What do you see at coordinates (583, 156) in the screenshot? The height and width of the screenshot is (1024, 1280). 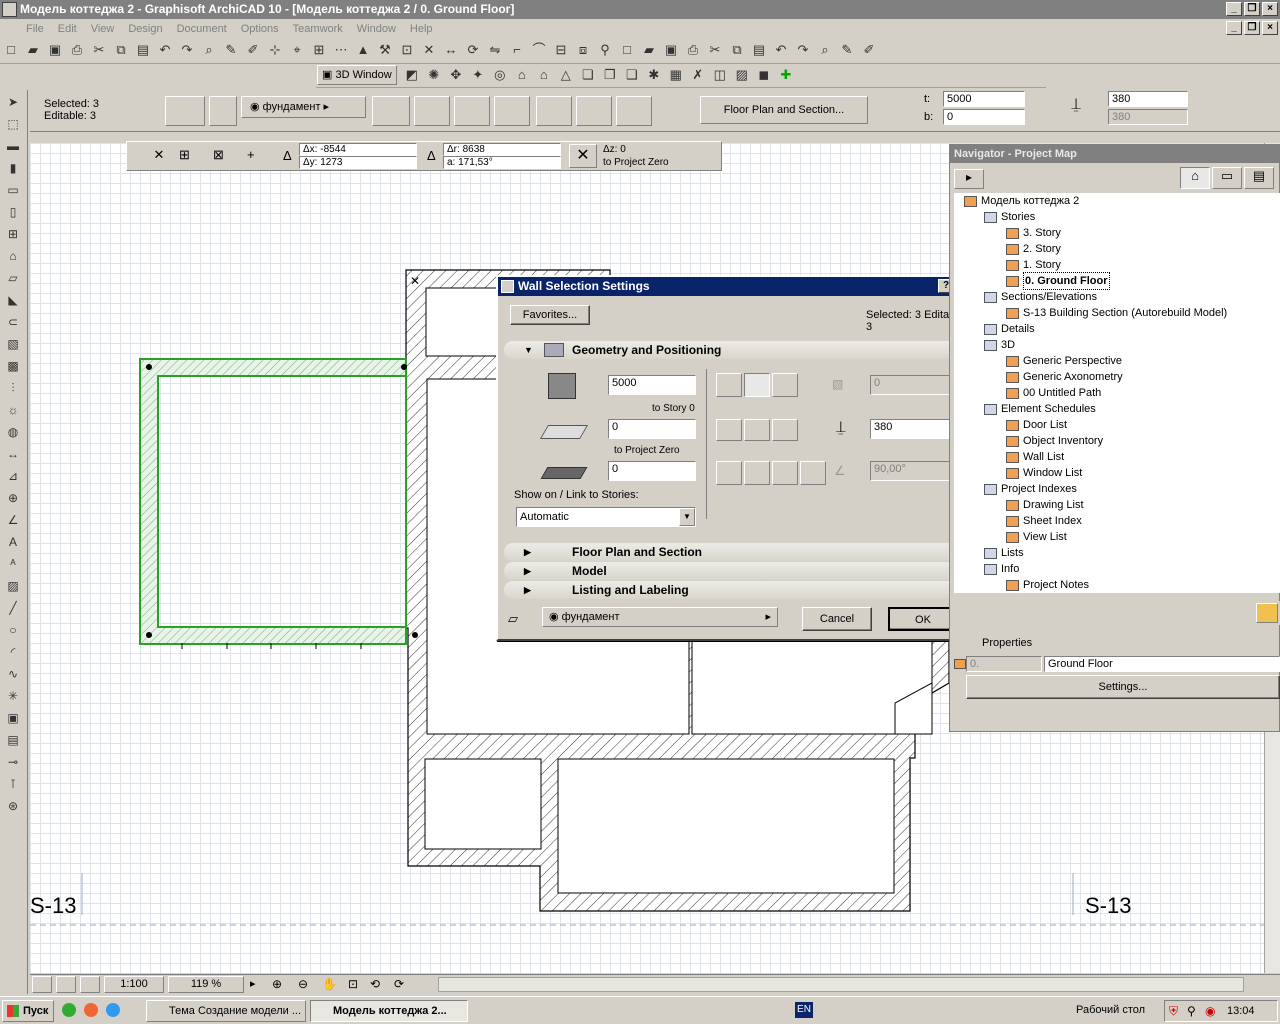 I see `z-cancel-icon: ✕` at bounding box center [583, 156].